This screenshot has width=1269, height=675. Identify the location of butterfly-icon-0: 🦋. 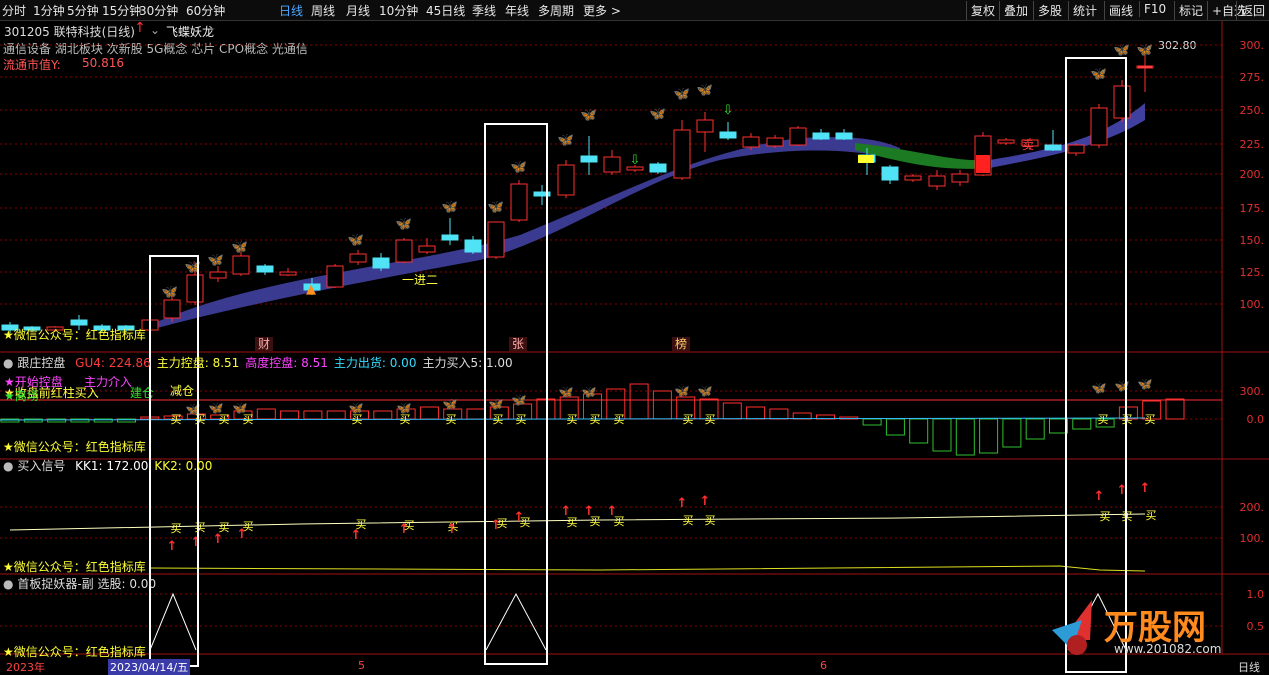
(170, 292).